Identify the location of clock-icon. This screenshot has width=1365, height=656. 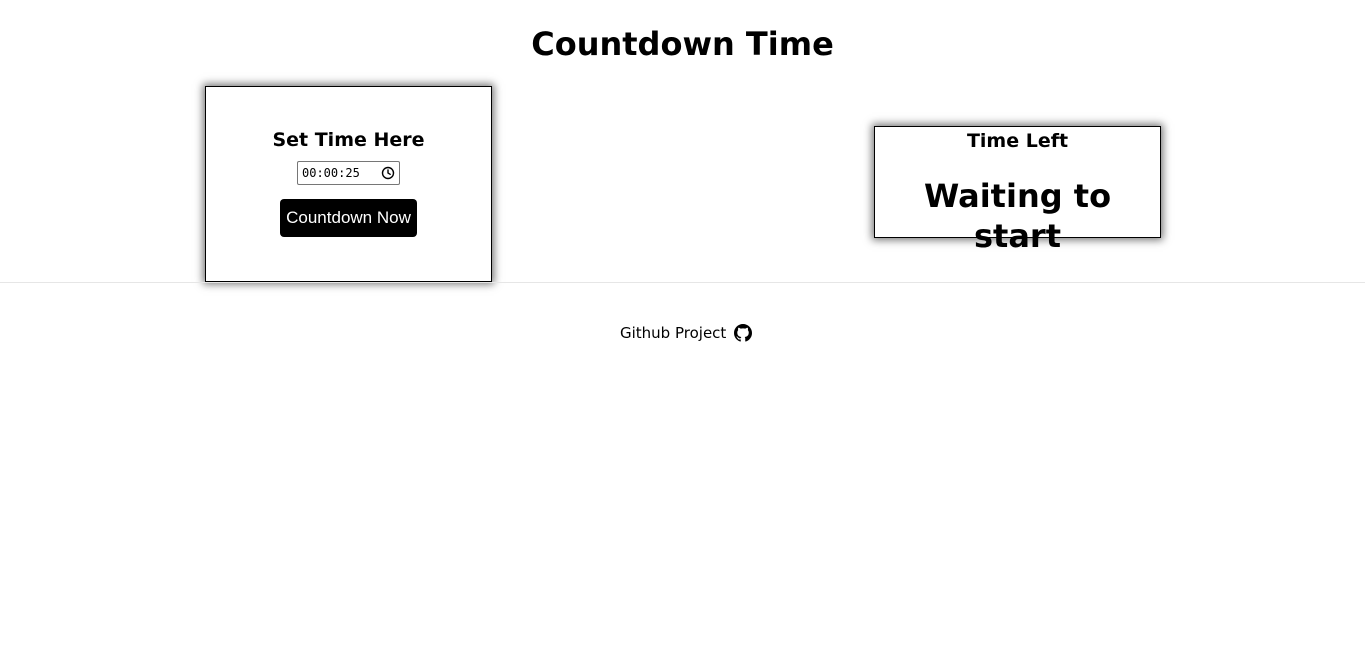
(388, 173).